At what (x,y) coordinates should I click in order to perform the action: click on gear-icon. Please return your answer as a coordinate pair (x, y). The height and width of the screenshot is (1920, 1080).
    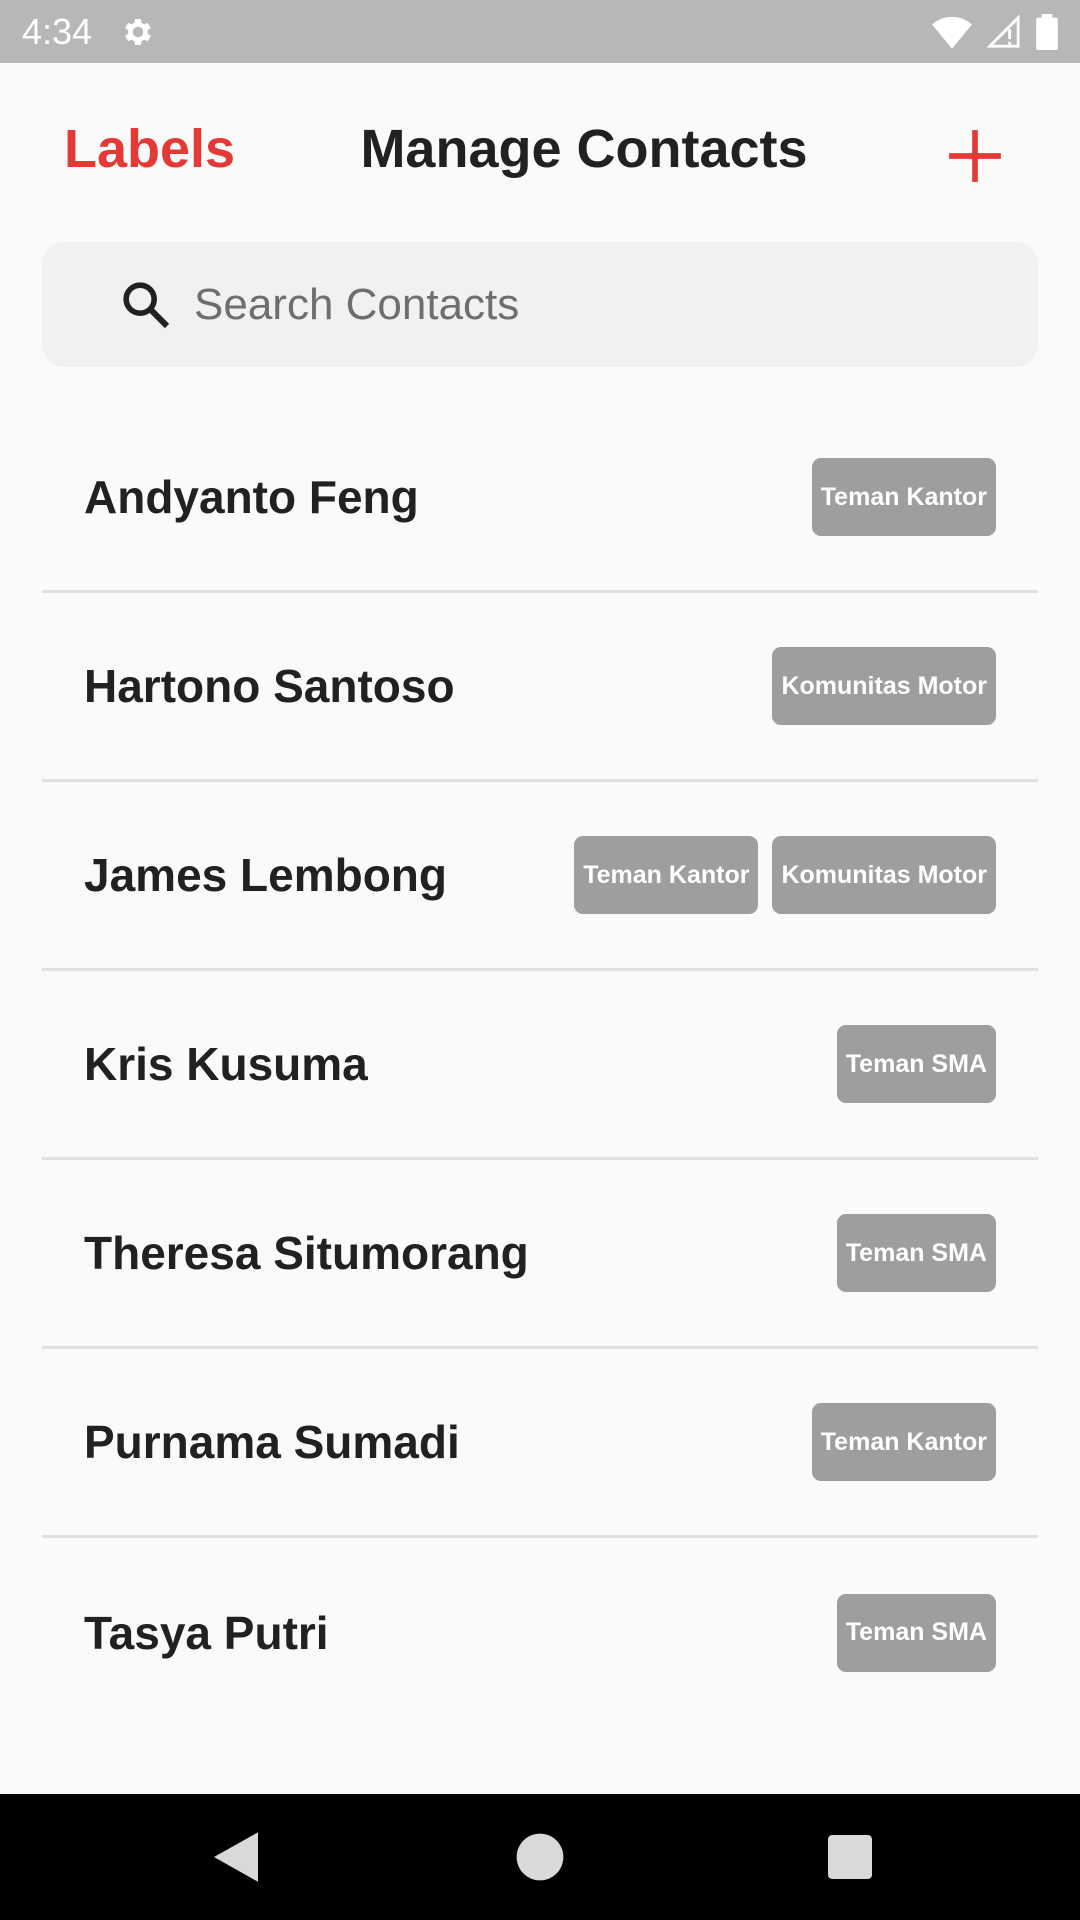
    Looking at the image, I should click on (138, 31).